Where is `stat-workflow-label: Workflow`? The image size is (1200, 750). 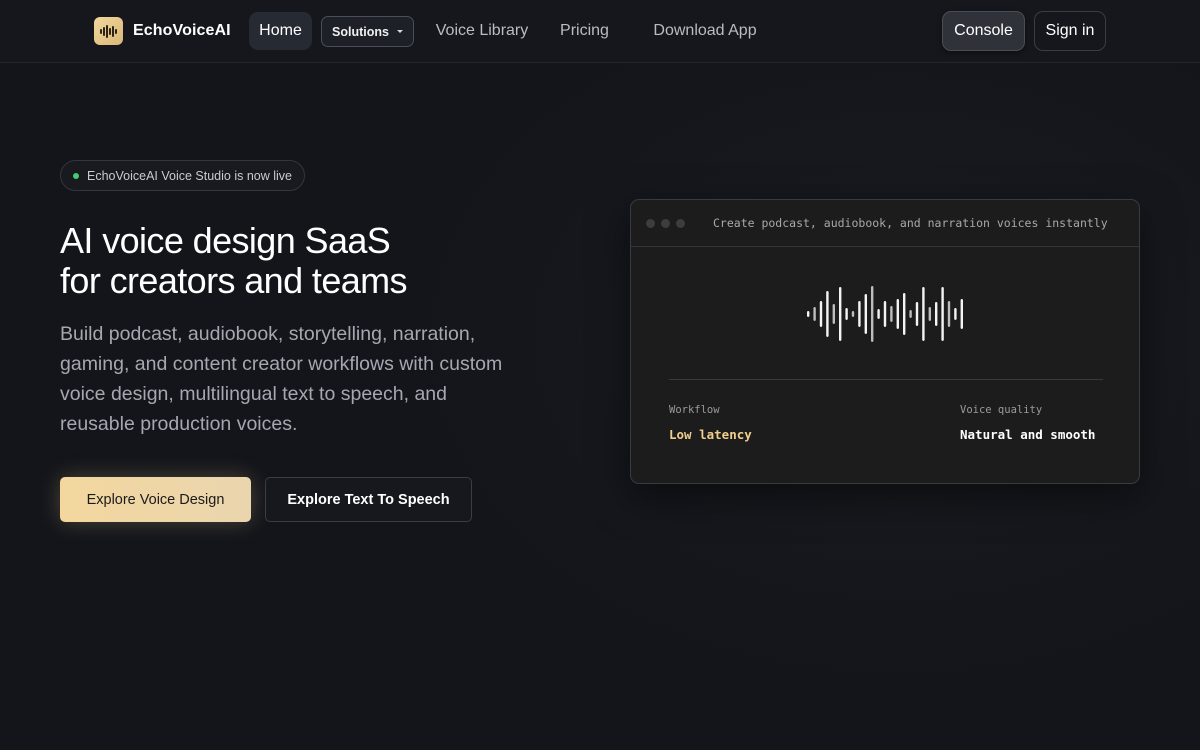 stat-workflow-label: Workflow is located at coordinates (694, 410).